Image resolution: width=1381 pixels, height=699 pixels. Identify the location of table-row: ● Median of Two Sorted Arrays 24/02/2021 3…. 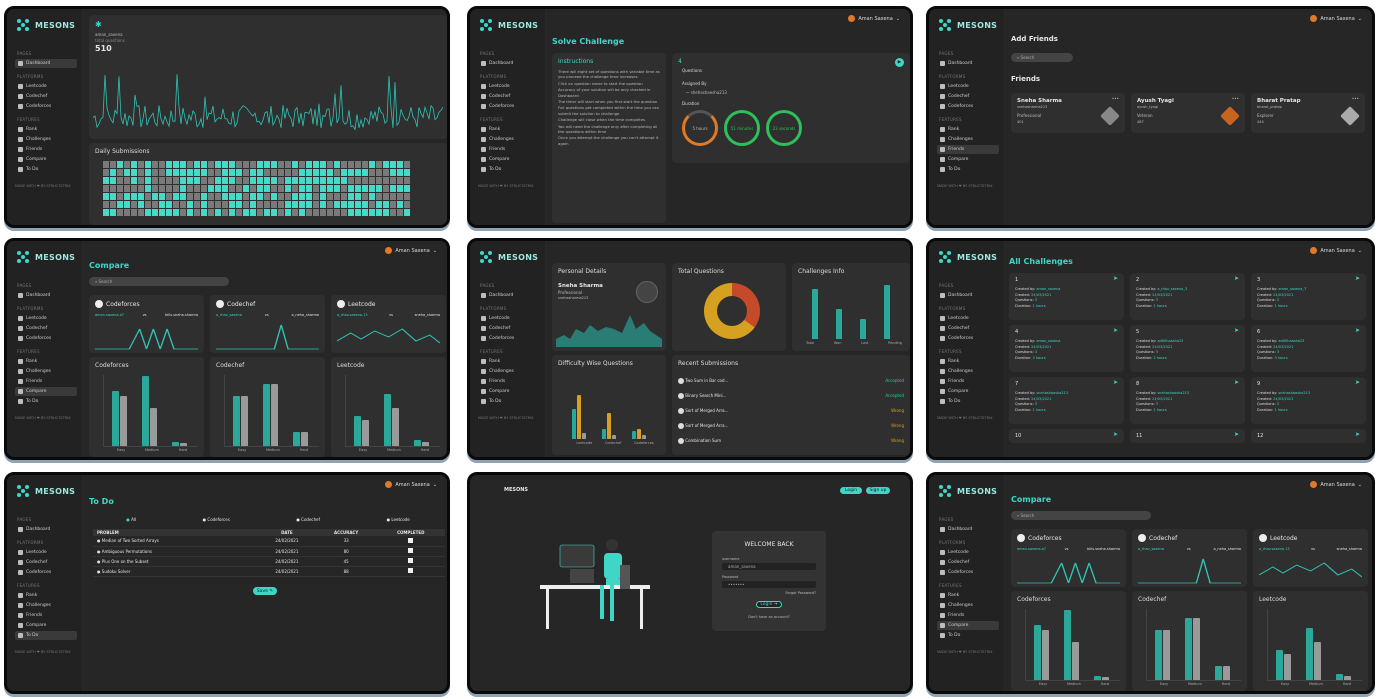
(269, 541).